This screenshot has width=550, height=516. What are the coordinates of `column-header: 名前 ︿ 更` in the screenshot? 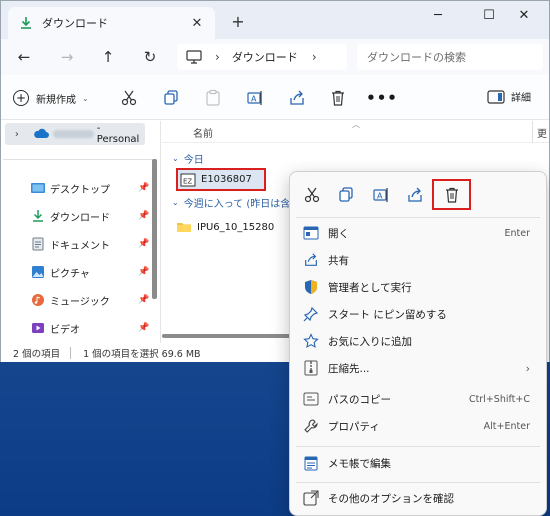 It's located at (355, 131).